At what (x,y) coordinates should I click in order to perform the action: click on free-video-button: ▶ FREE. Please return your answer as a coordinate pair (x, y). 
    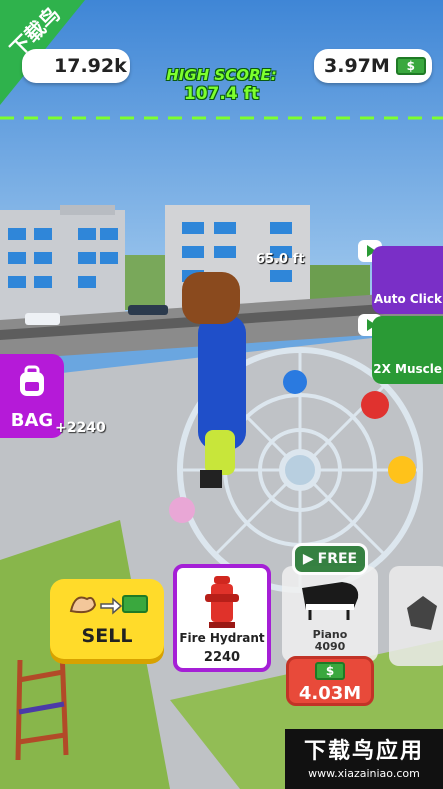
    Looking at the image, I should click on (330, 559).